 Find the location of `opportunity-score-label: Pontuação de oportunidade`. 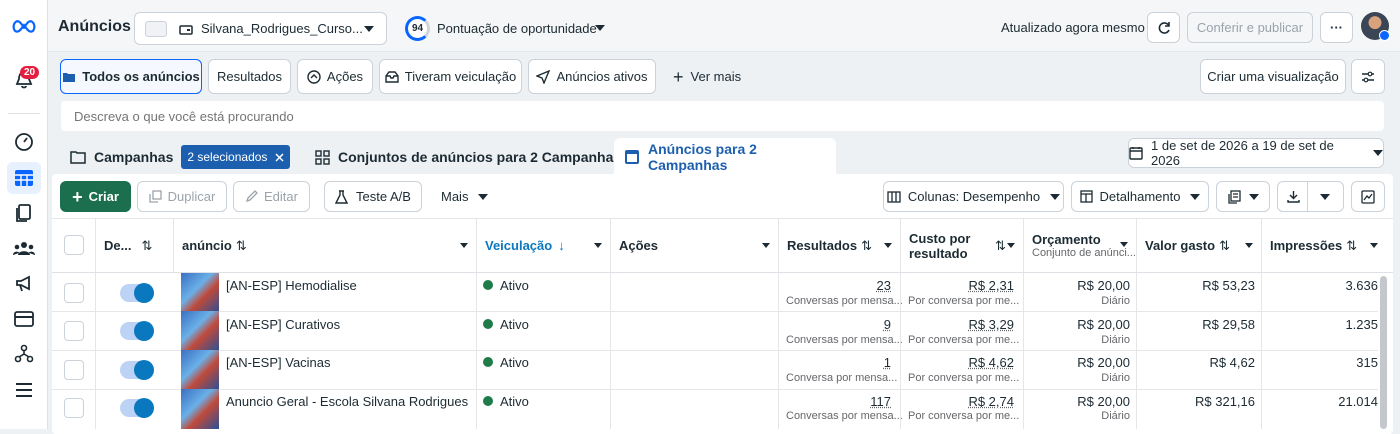

opportunity-score-label: Pontuação de oportunidade is located at coordinates (517, 28).